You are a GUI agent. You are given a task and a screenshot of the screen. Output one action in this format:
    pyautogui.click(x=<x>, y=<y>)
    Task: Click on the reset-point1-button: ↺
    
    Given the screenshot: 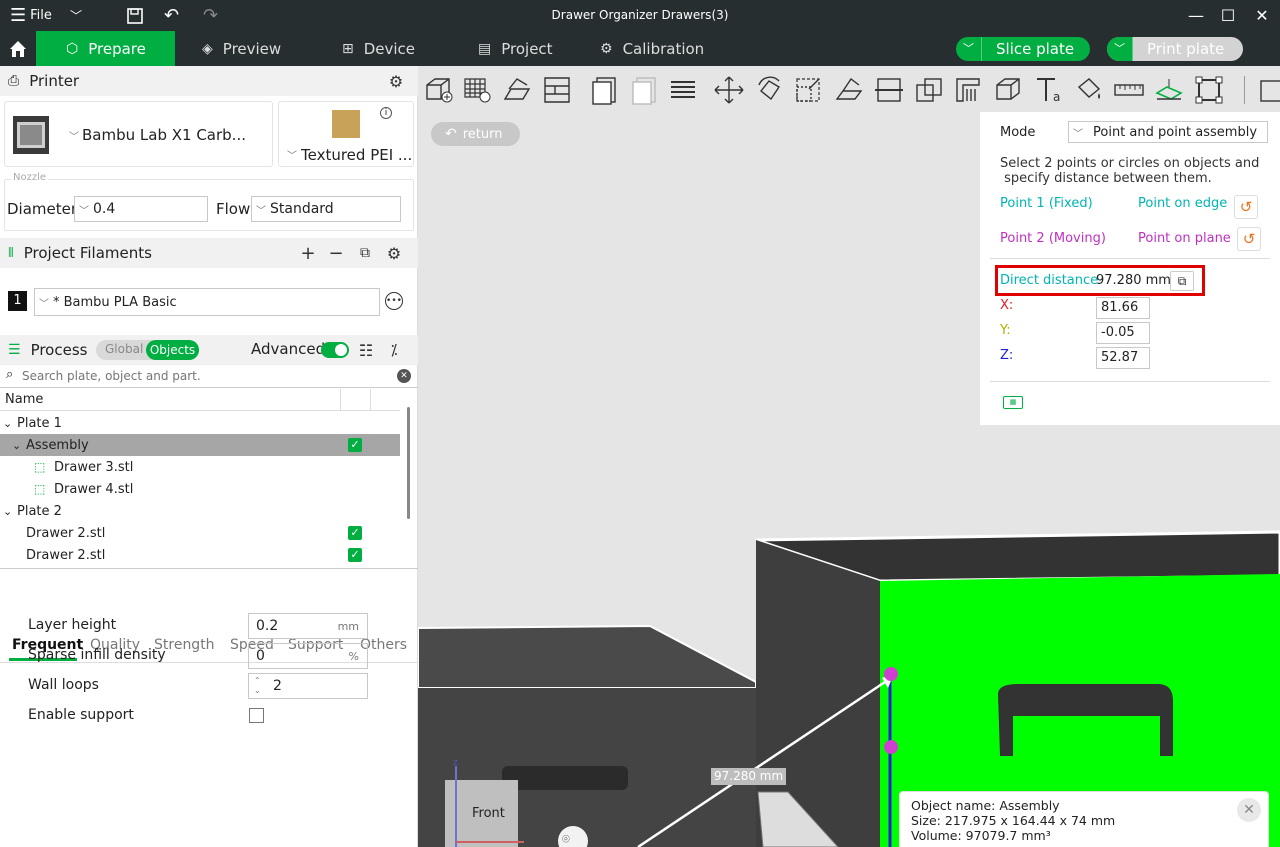 What is the action you would take?
    pyautogui.click(x=1246, y=207)
    